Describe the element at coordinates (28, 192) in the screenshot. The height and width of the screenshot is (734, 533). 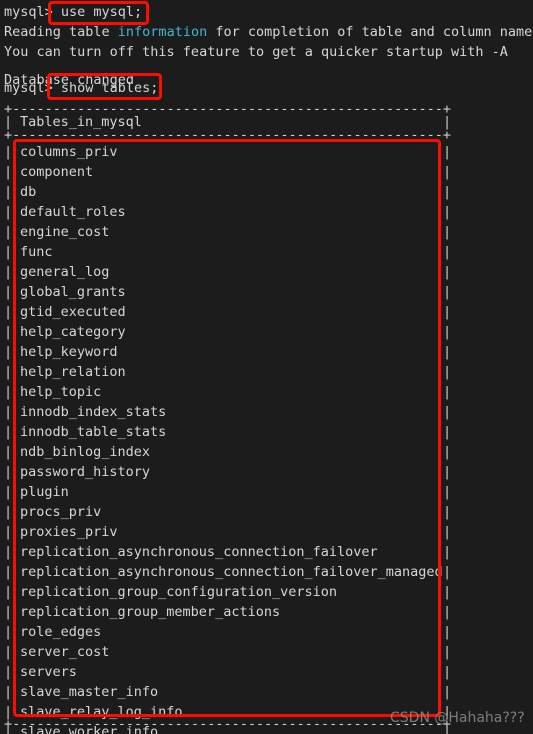
I see `table-name: db` at that location.